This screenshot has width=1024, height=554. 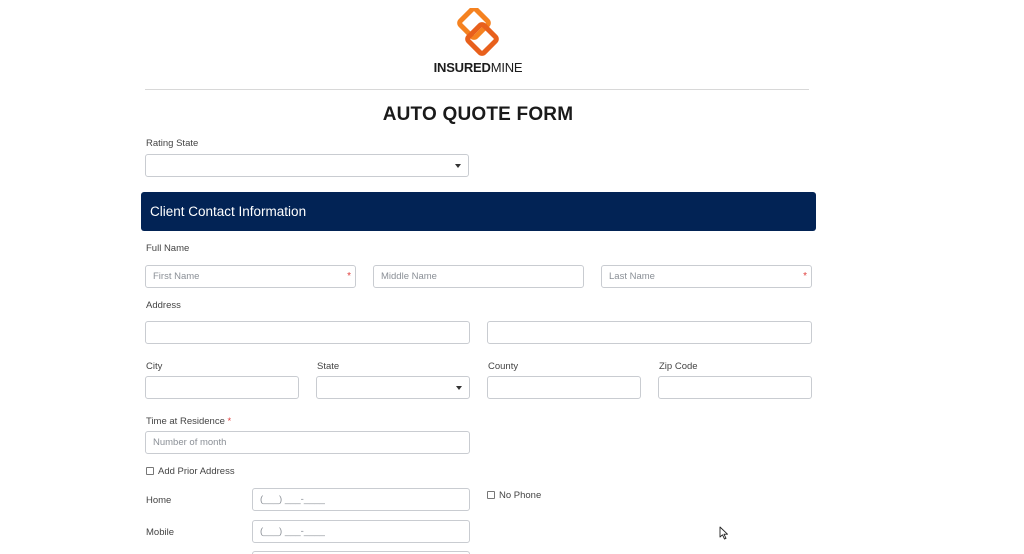 I want to click on first-name-placeholder: First Name, so click(x=176, y=276).